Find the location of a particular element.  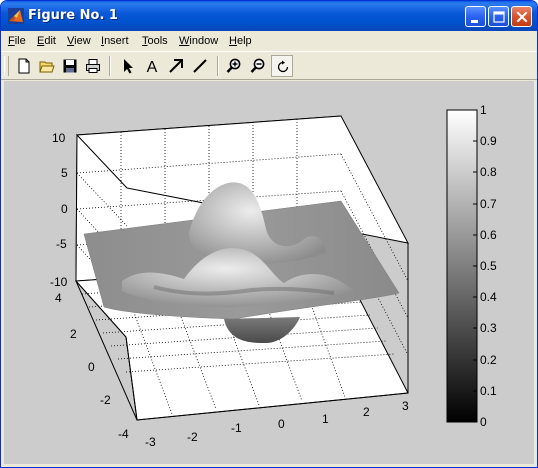

colorbar-tick-label: 0.2 is located at coordinates (488, 360).